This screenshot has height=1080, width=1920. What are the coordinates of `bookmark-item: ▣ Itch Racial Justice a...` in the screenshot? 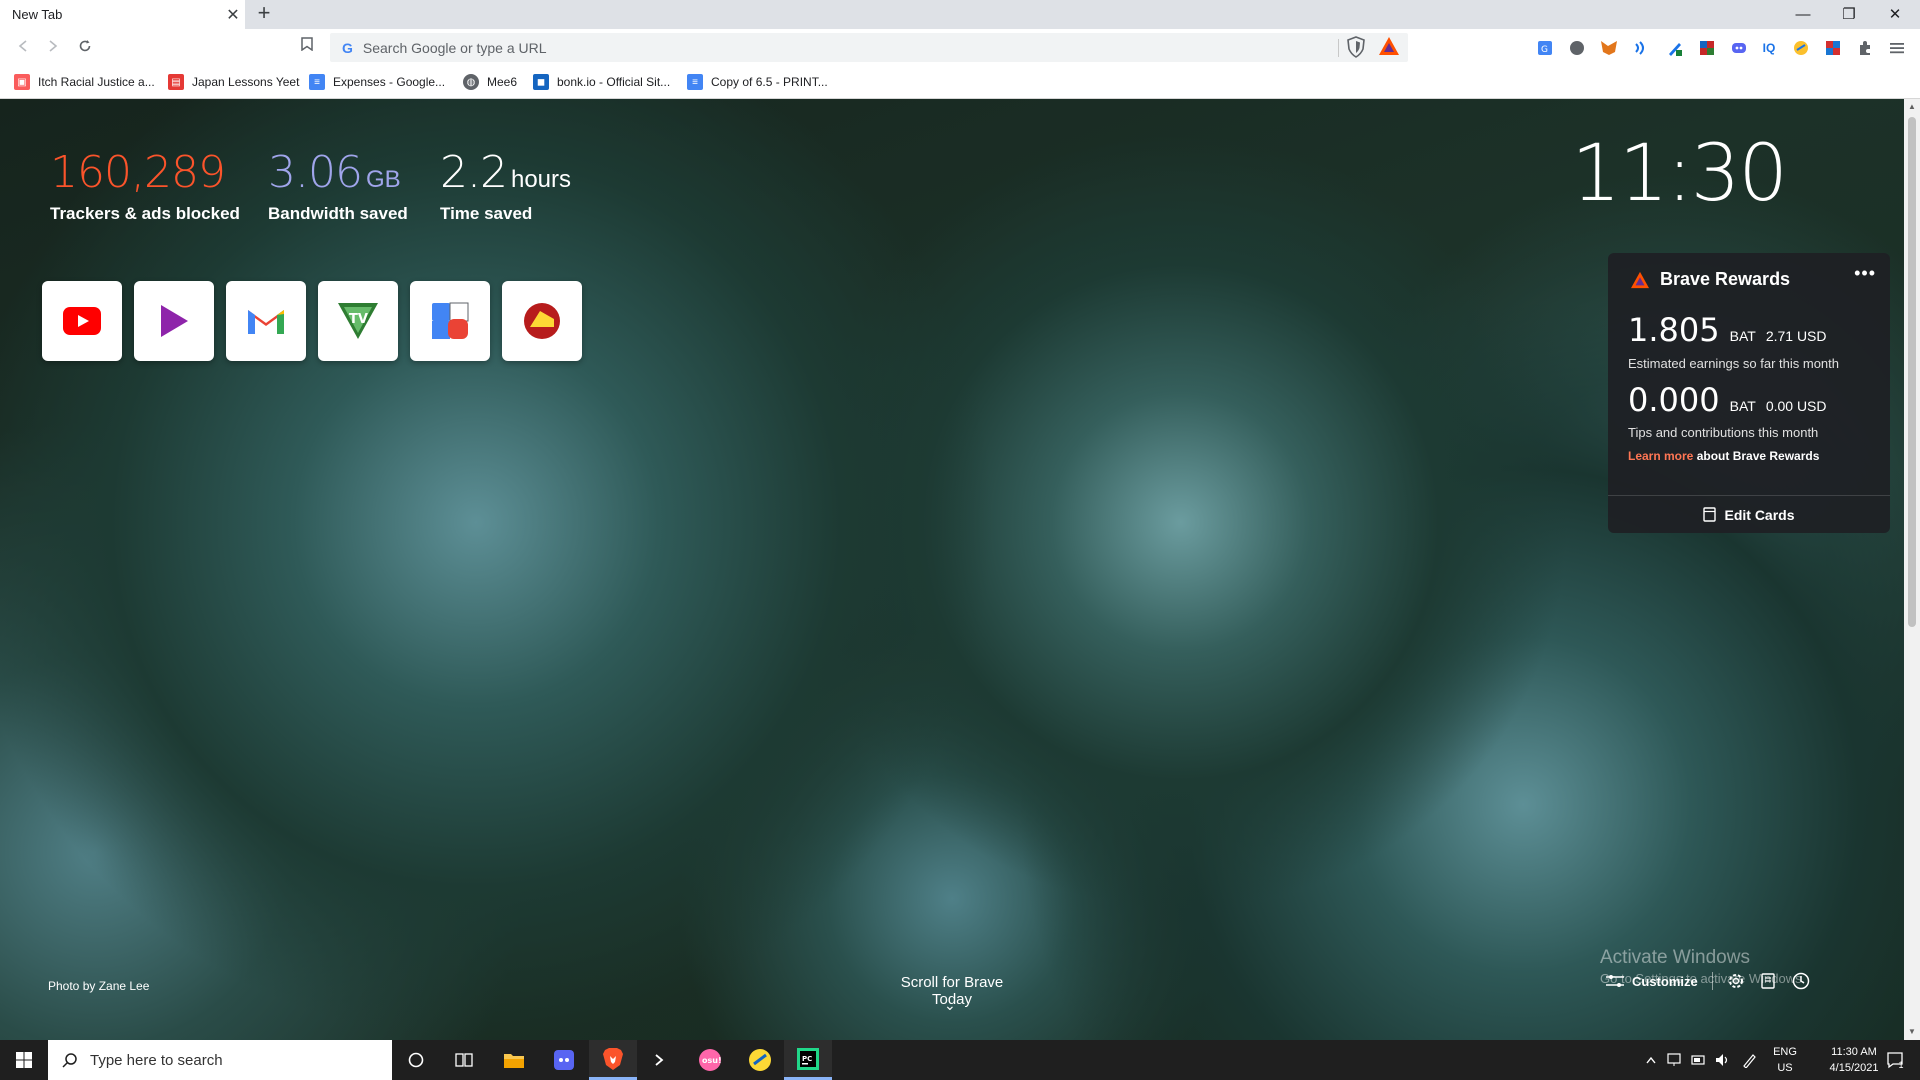 It's located at (84, 82).